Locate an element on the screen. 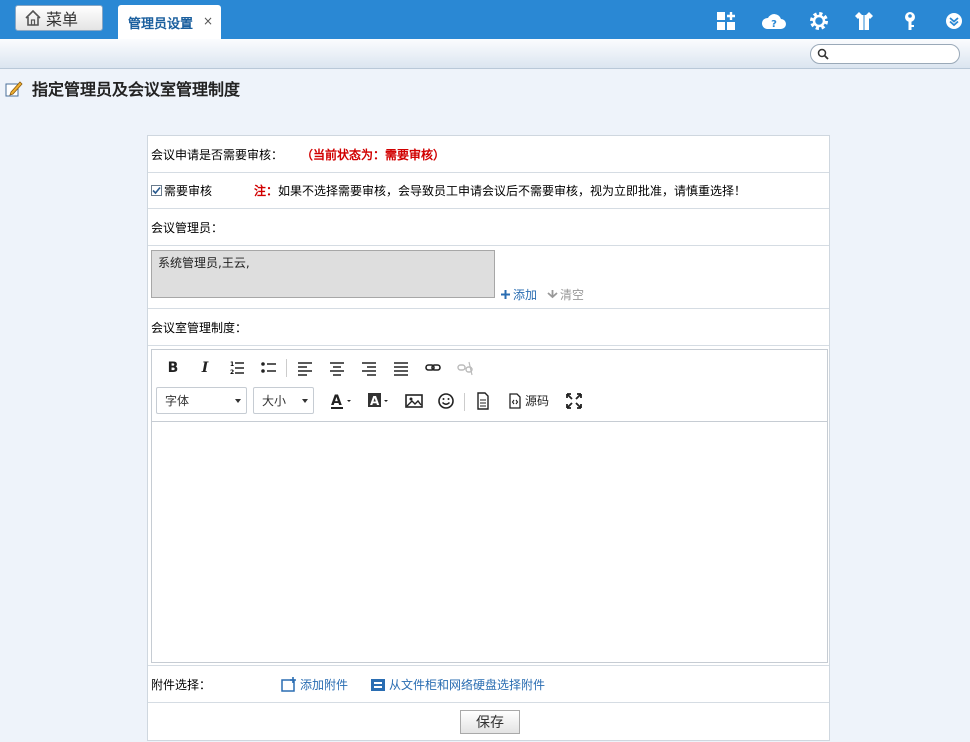 Image resolution: width=970 pixels, height=742 pixels. source-code-button: 源码 is located at coordinates (528, 400).